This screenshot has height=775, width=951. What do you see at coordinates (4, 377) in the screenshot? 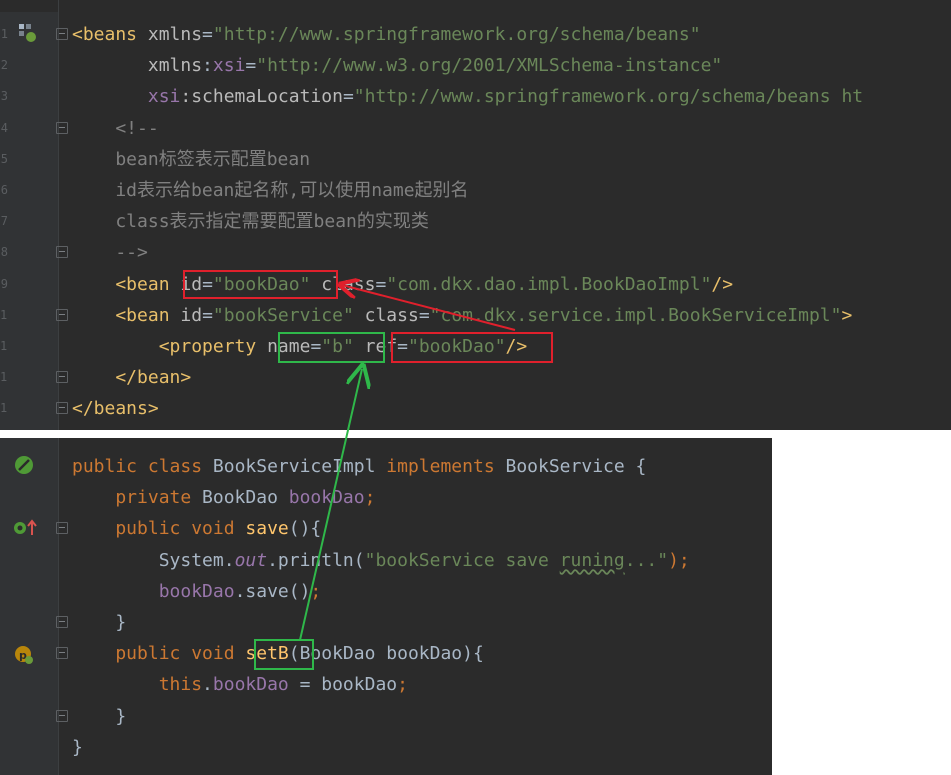
I see `line-number: 12` at bounding box center [4, 377].